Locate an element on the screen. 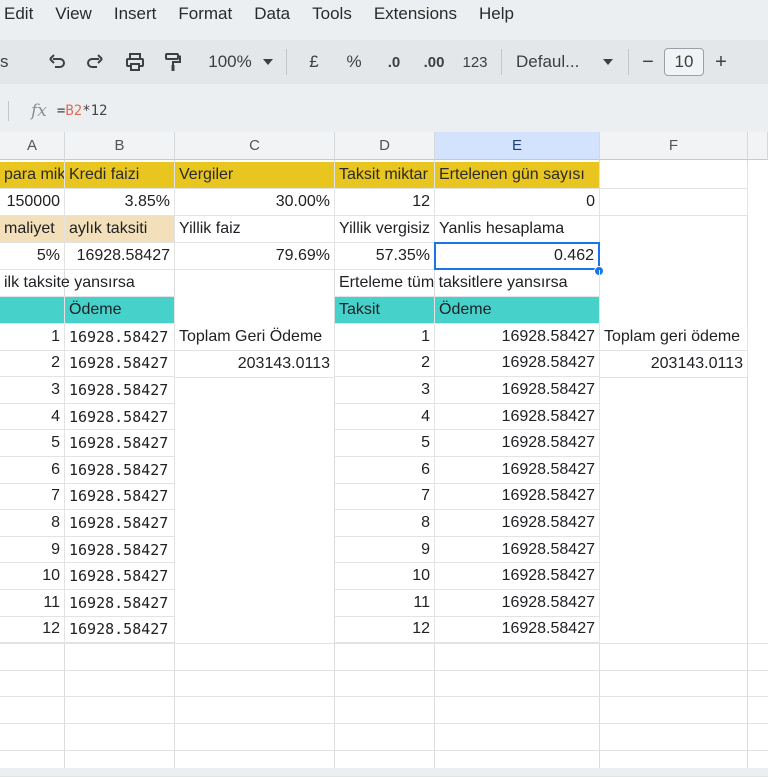 This screenshot has width=768, height=777. left-taksit-number: 10 is located at coordinates (32, 576).